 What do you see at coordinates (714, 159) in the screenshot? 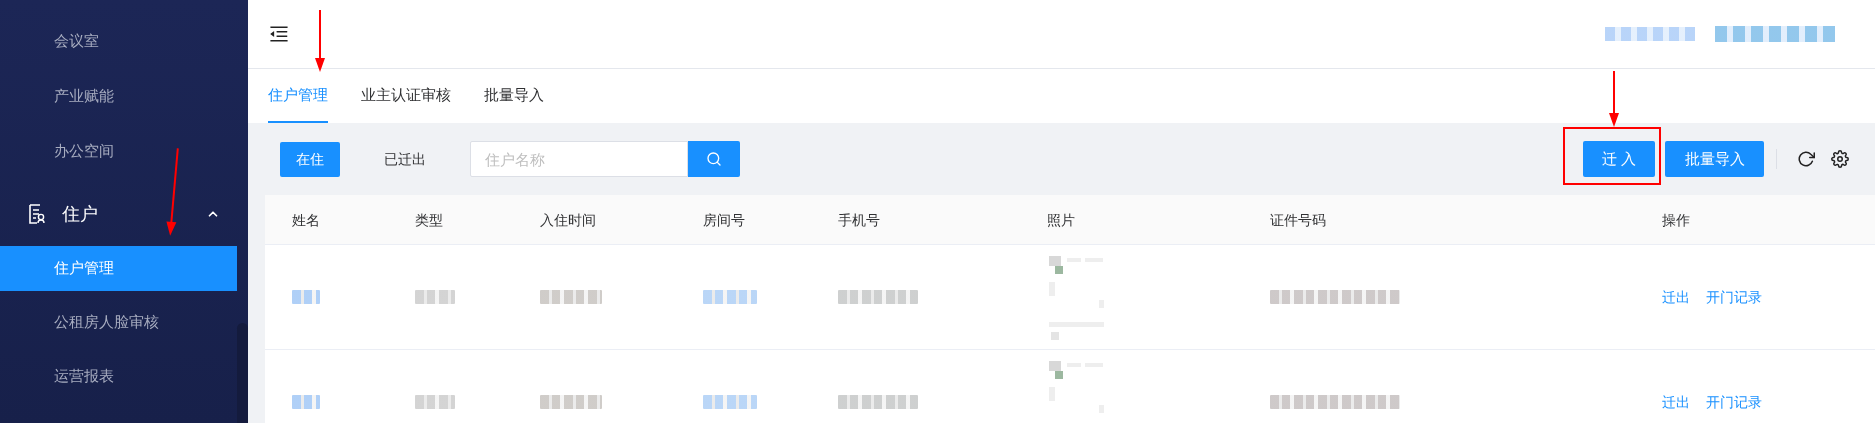
I see `search-icon` at bounding box center [714, 159].